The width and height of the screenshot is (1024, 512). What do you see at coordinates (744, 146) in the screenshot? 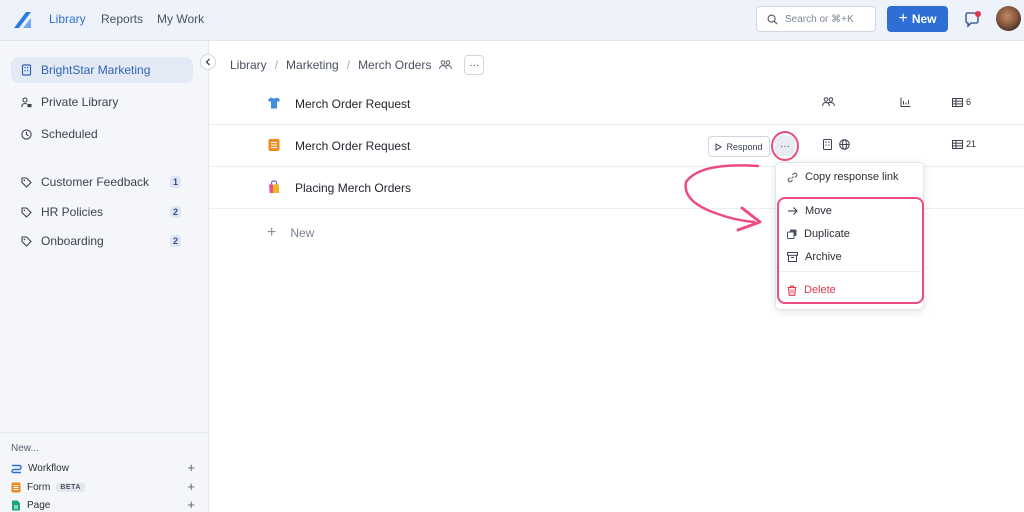
I see `respond-button-label: Respond` at bounding box center [744, 146].